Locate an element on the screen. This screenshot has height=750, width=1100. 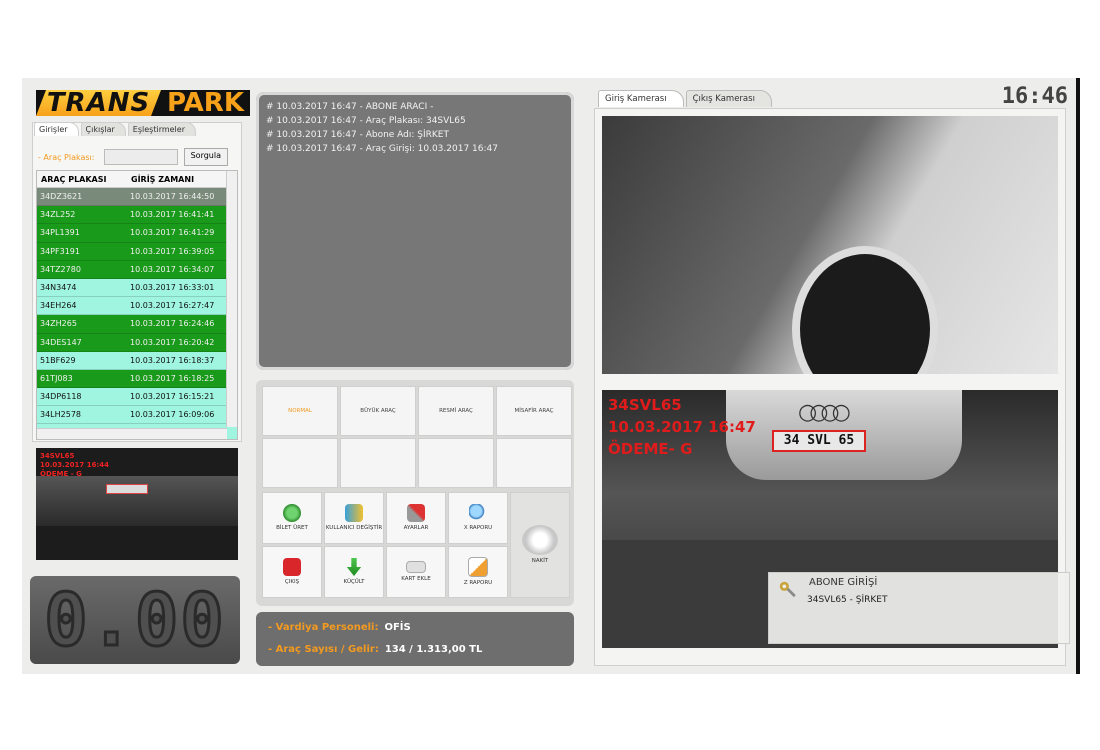
kullanici-degistir-button: KULLANICI DEĞİŞTİR is located at coordinates (354, 518).